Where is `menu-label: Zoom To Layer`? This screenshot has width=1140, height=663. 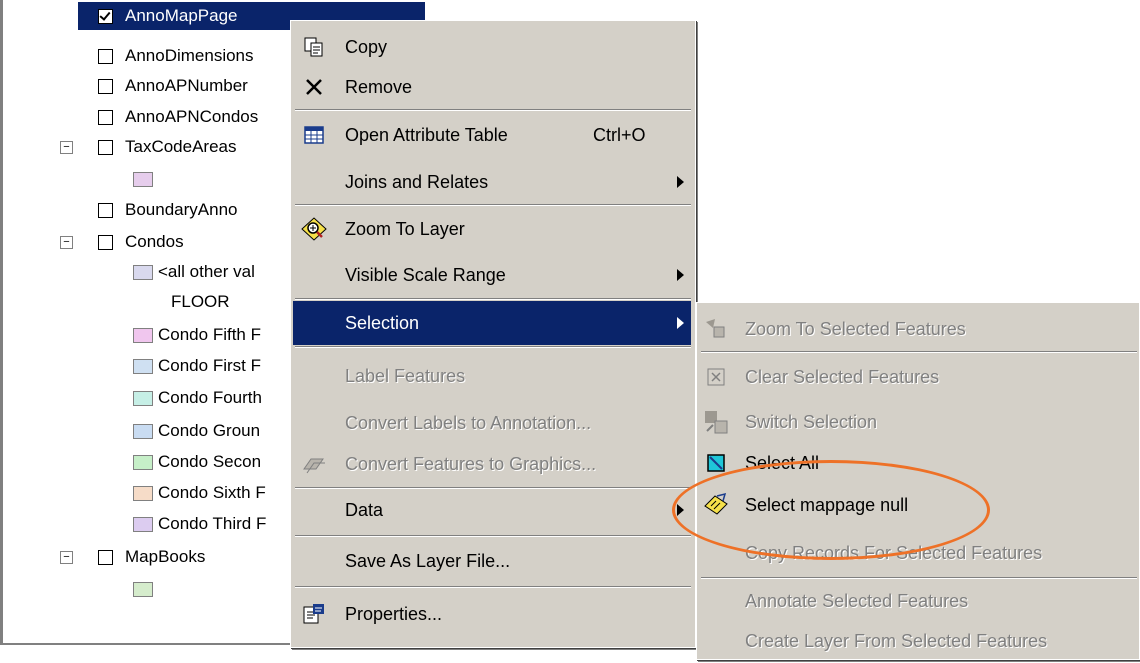
menu-label: Zoom To Layer is located at coordinates (405, 228).